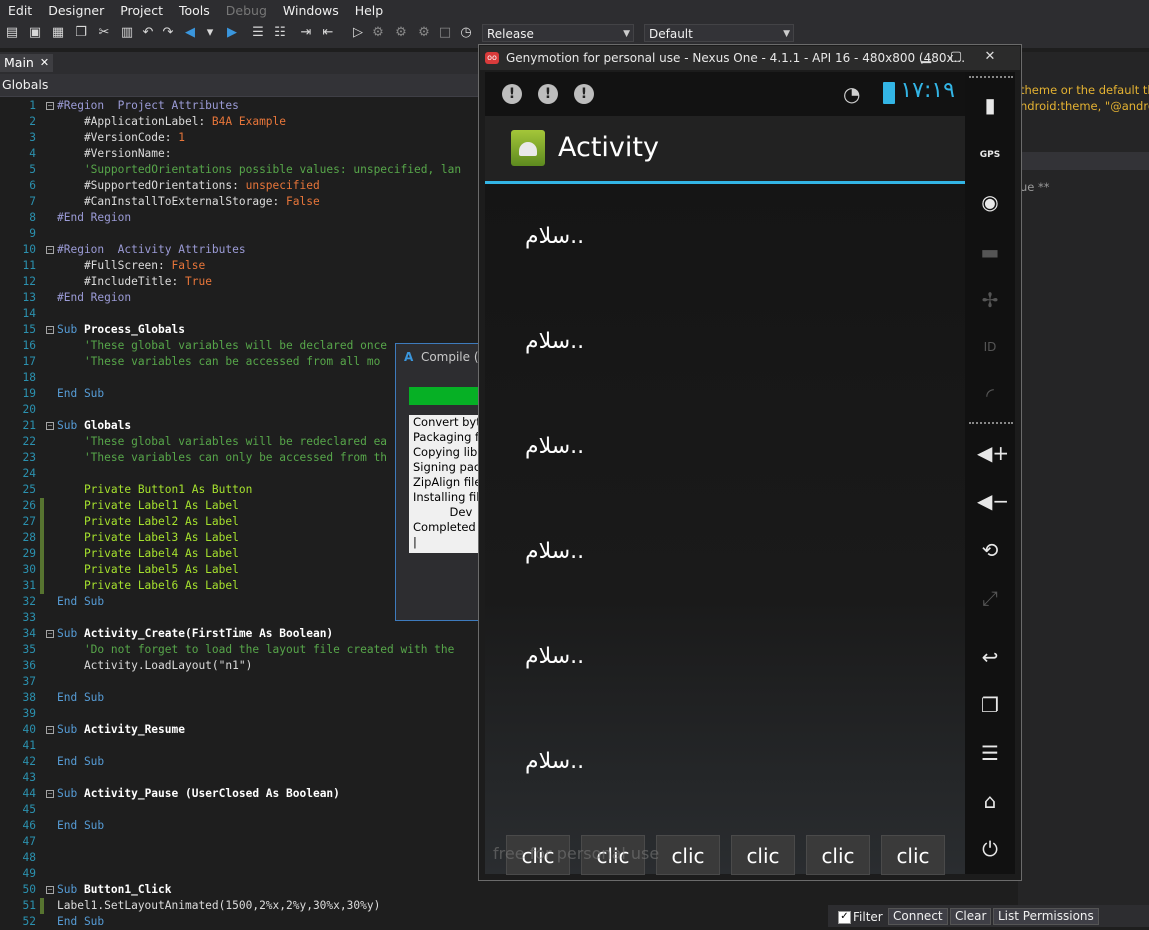  I want to click on clear-button: Clear, so click(971, 916).